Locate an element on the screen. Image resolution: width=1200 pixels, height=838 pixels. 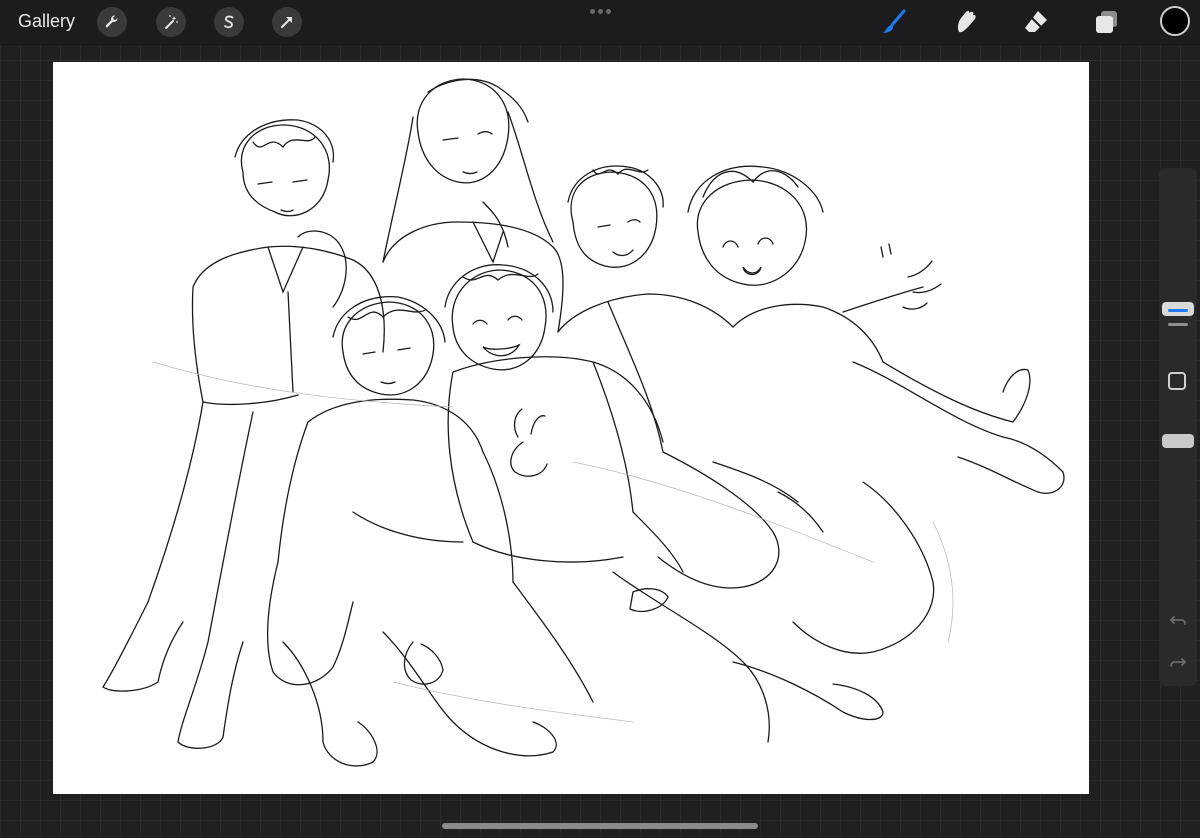
color-picker-button is located at coordinates (1175, 21).